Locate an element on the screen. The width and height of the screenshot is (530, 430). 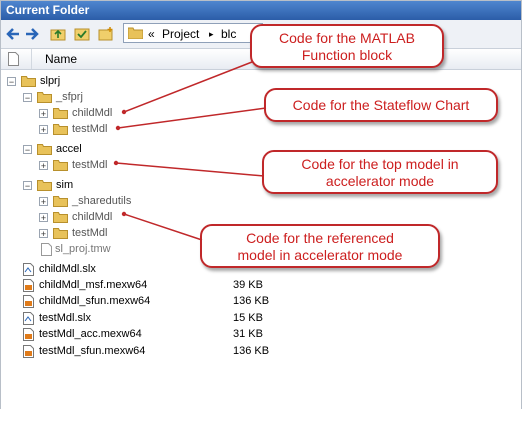
tree-row-label: _sharedutils is located at coordinates (102, 201).